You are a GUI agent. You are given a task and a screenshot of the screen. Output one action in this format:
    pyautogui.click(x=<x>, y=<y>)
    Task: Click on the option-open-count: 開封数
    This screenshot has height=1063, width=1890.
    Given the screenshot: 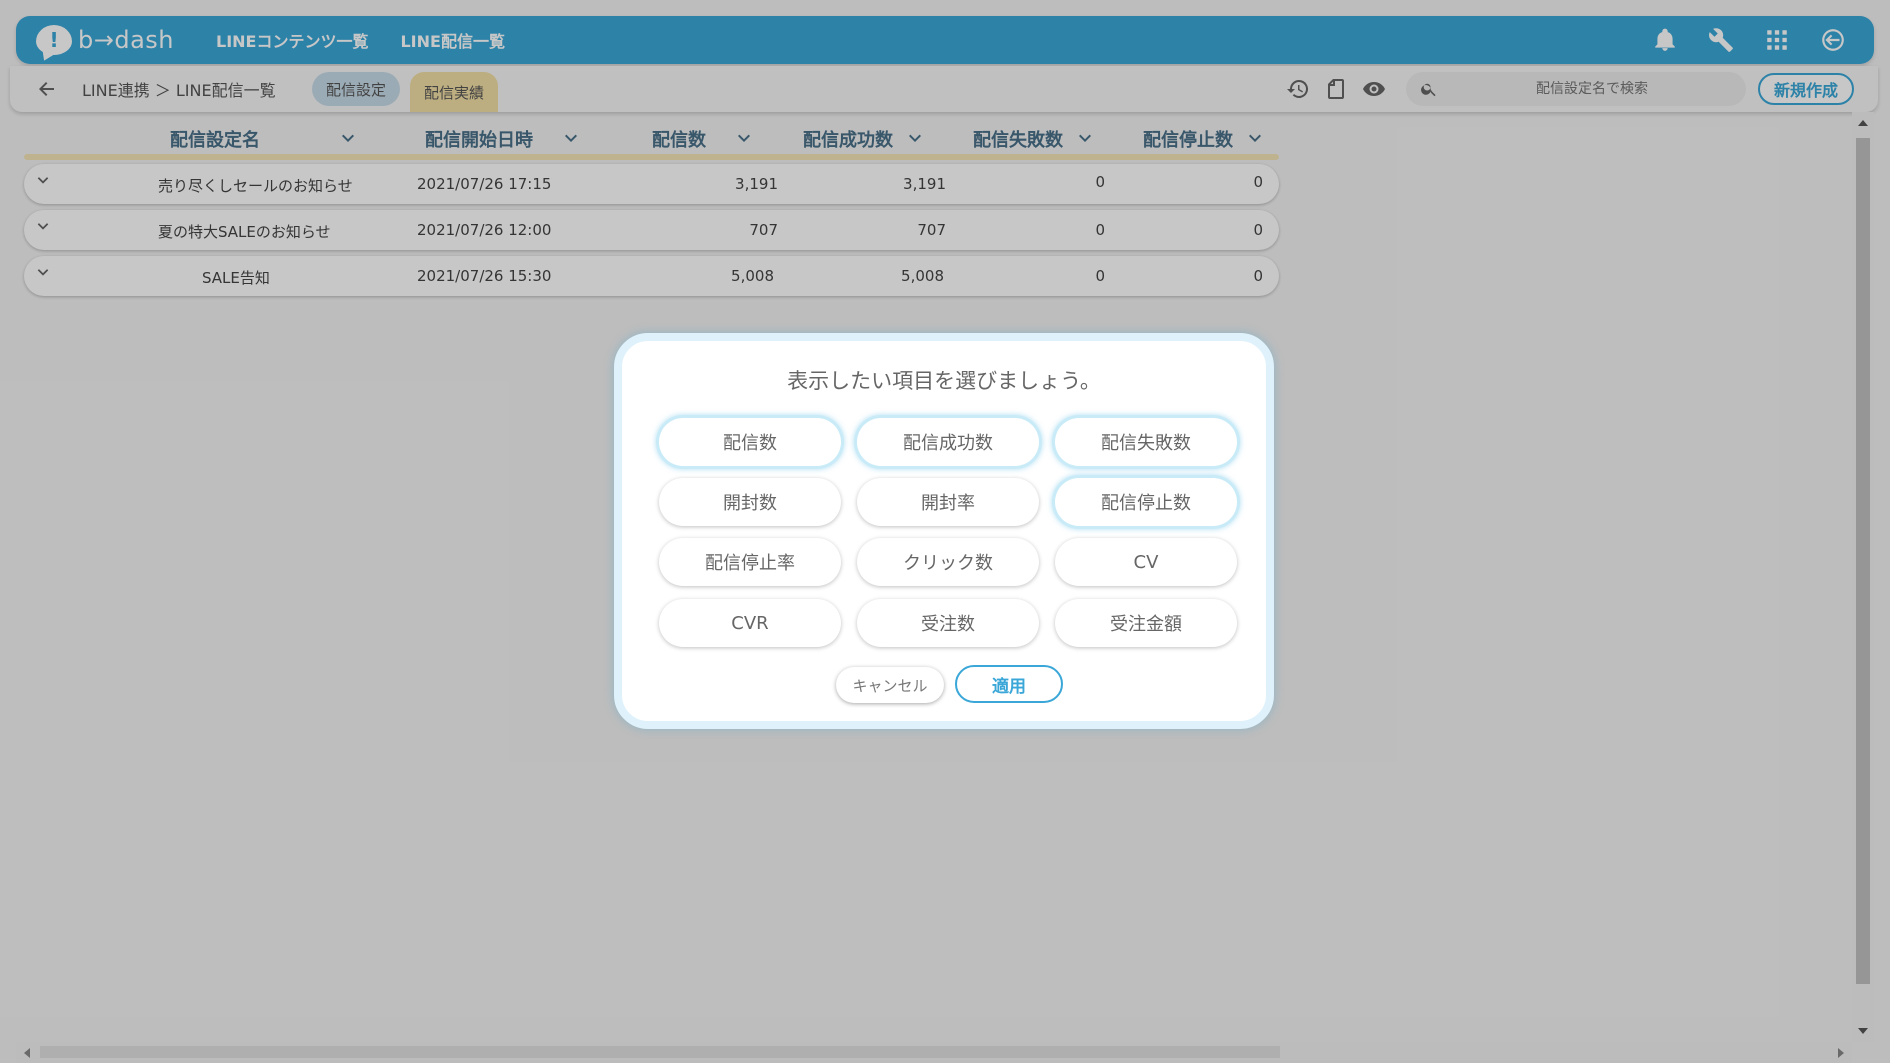 What is the action you would take?
    pyautogui.click(x=750, y=502)
    